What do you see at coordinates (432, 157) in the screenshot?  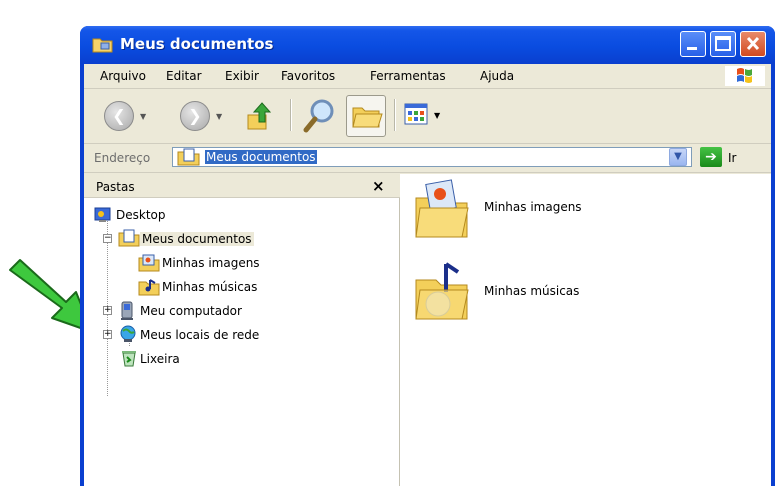 I see `address-field: Meus documentos ▼` at bounding box center [432, 157].